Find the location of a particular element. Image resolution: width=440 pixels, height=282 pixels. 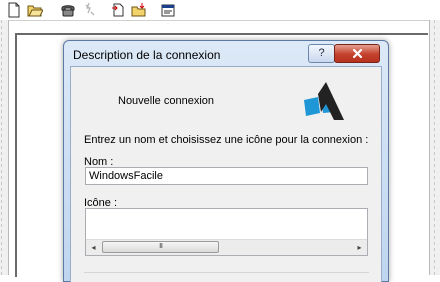

divider is located at coordinates (226, 272).